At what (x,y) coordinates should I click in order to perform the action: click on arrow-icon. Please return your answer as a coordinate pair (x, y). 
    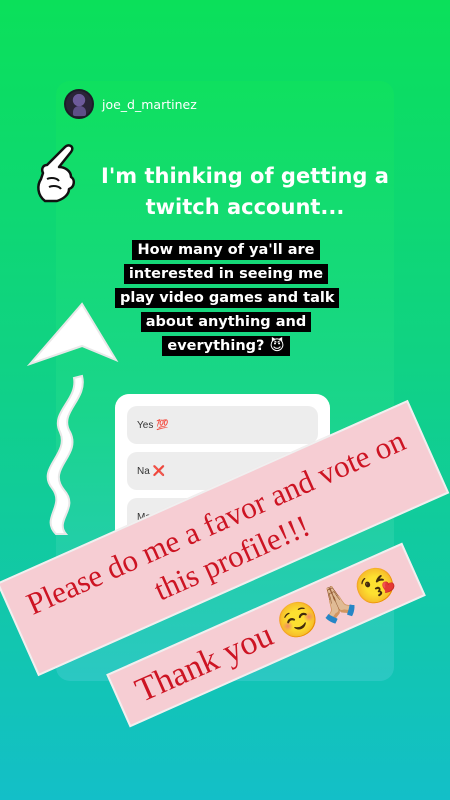
    Looking at the image, I should click on (72, 418).